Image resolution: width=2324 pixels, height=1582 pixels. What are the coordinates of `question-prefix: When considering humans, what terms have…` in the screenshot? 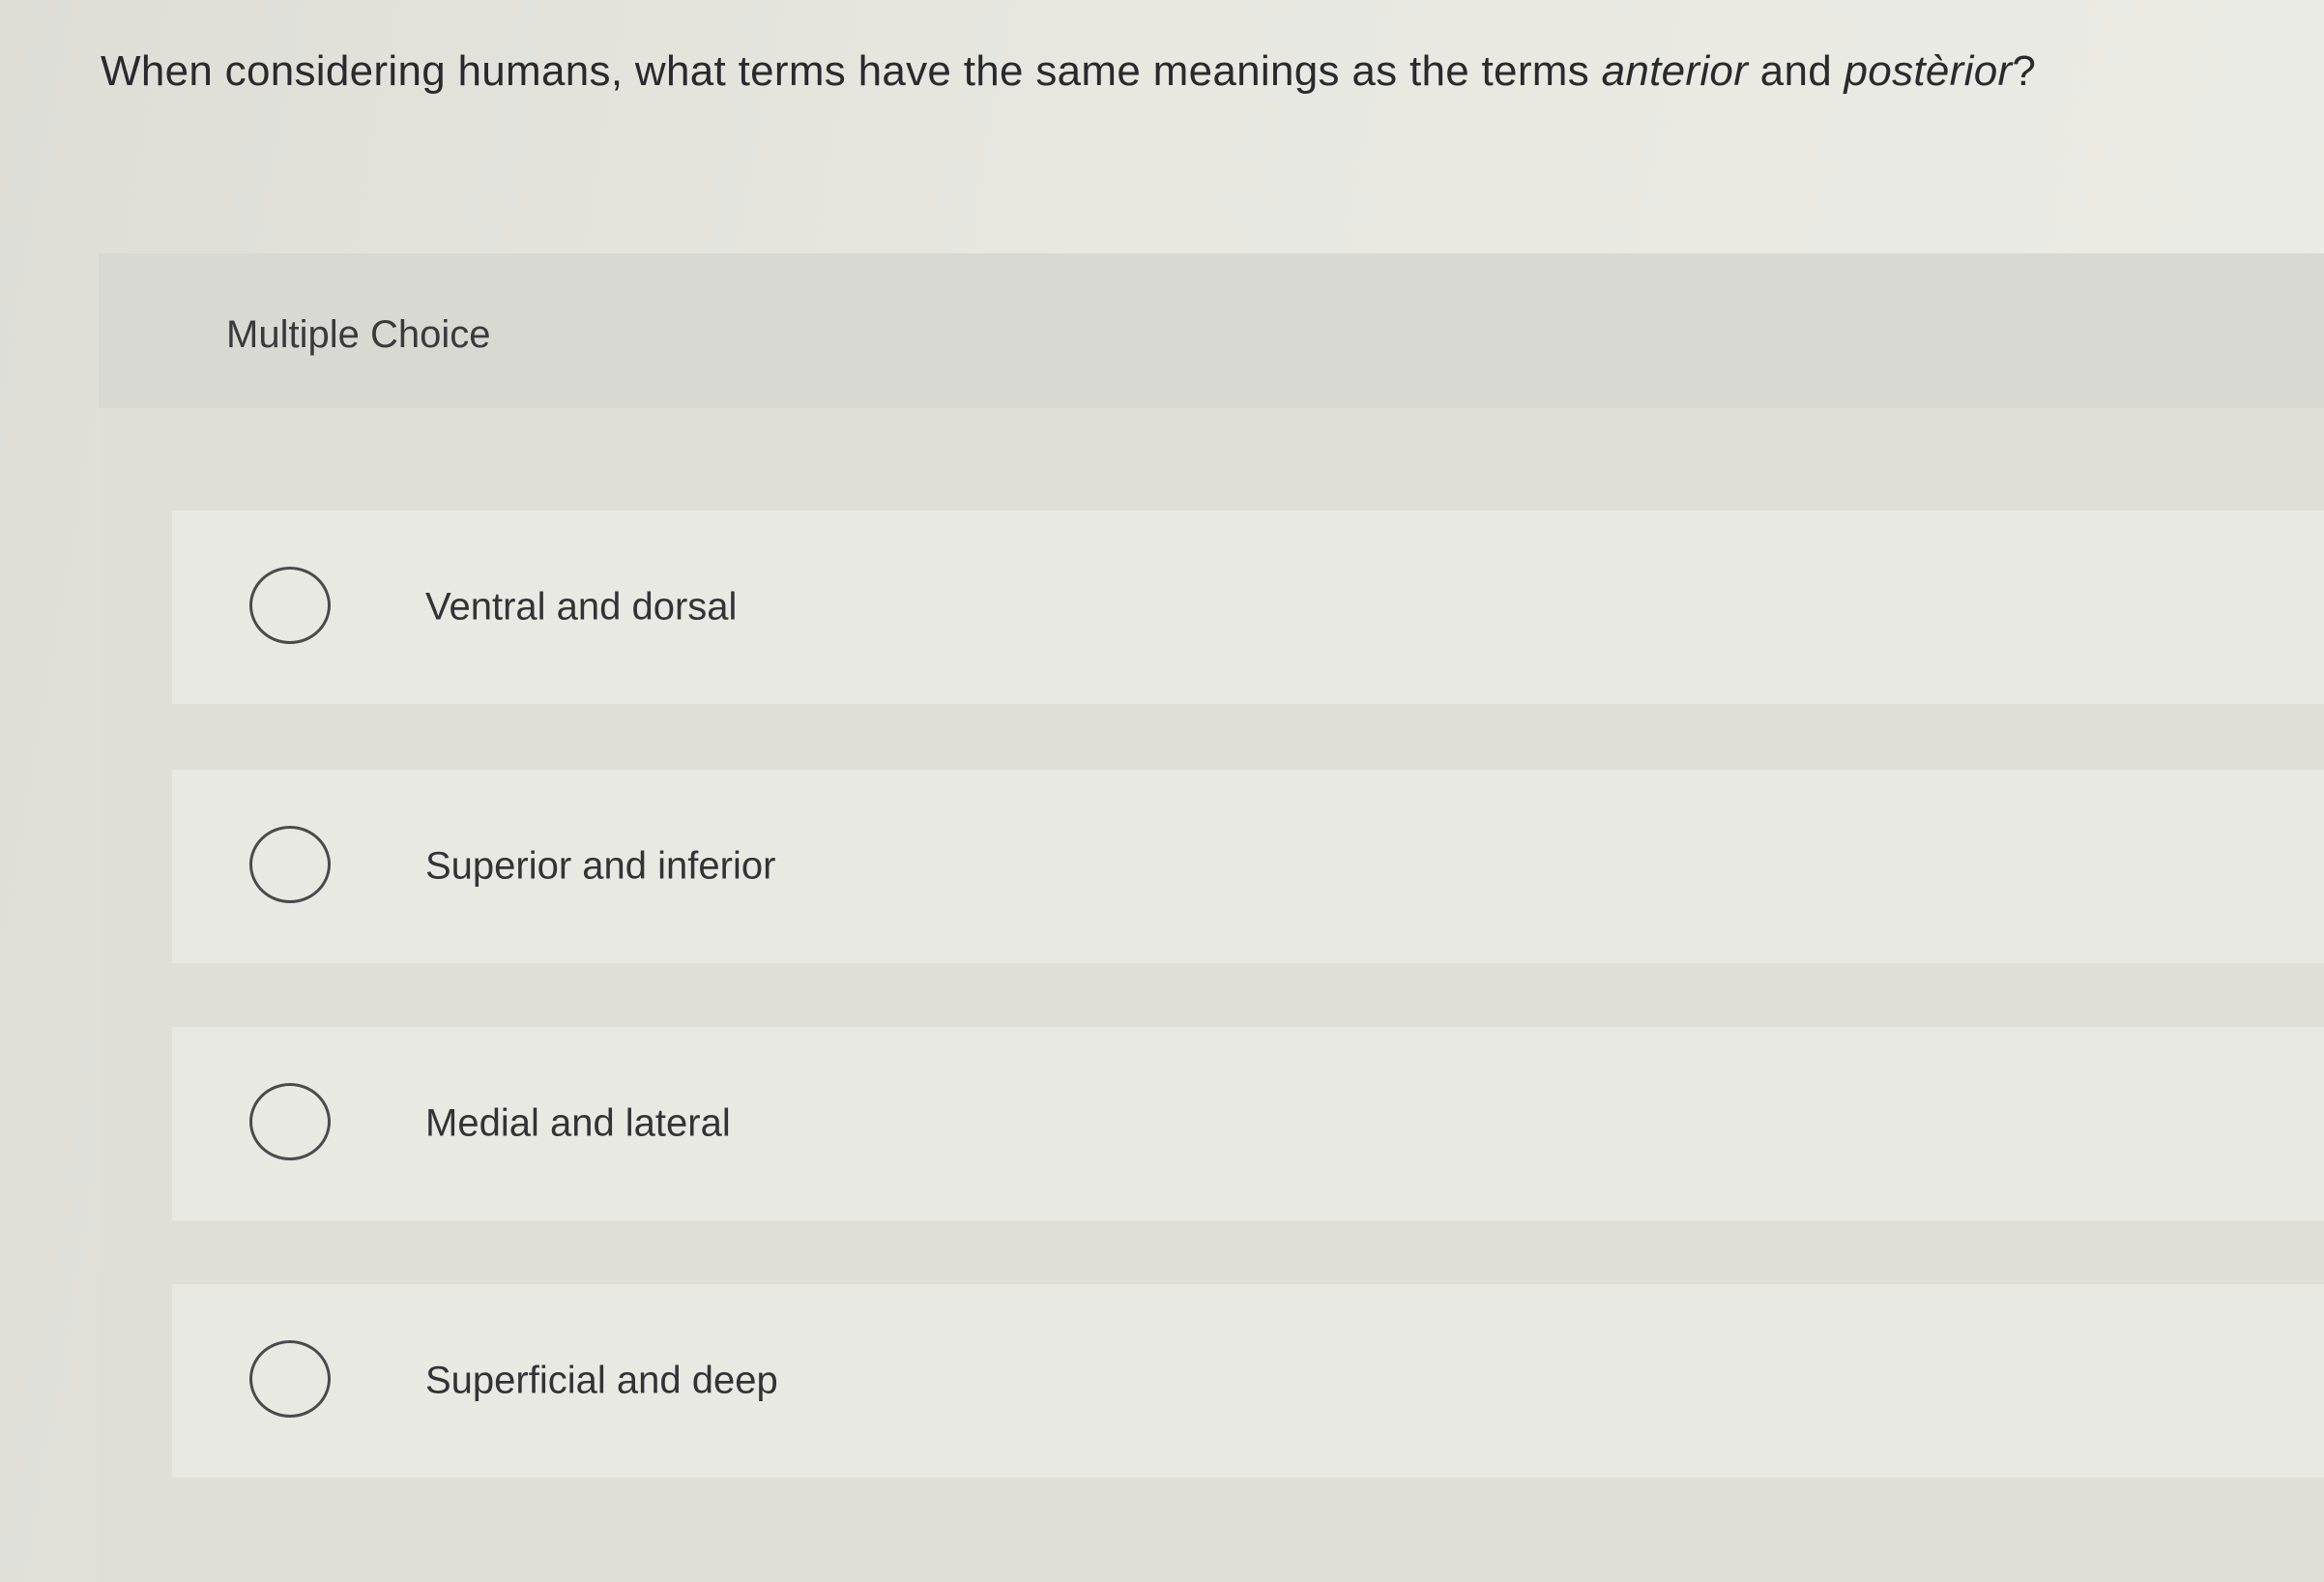 It's located at (851, 71).